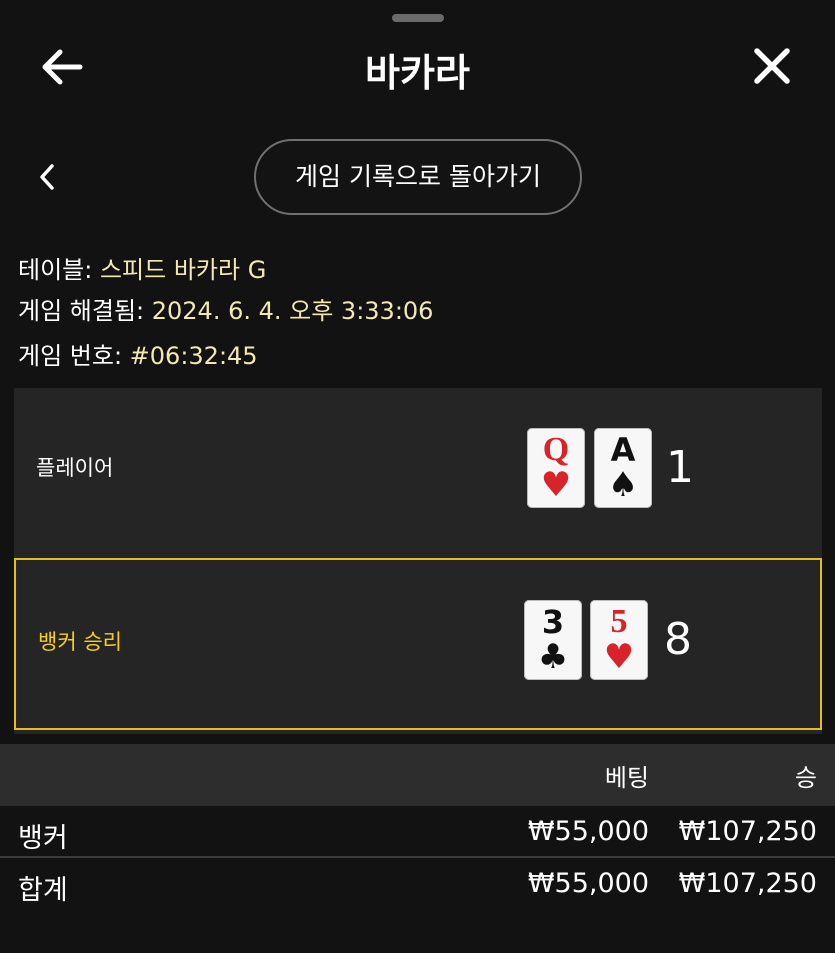  What do you see at coordinates (747, 883) in the screenshot?
I see `total-win-amount: ₩107,250` at bounding box center [747, 883].